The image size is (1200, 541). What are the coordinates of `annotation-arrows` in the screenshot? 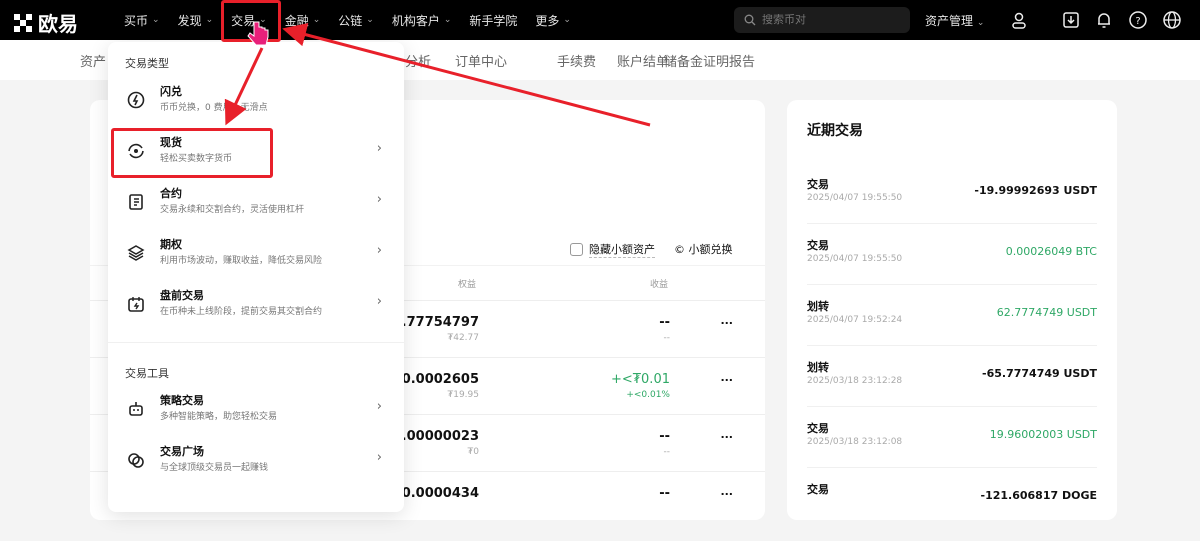 It's located at (437, 74).